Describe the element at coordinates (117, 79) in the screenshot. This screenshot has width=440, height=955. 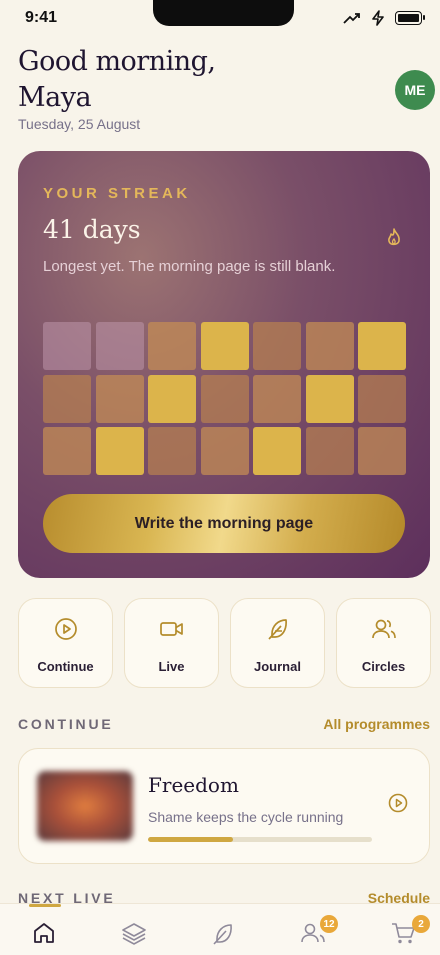
I see `greeting-title: Good morning, Maya` at that location.